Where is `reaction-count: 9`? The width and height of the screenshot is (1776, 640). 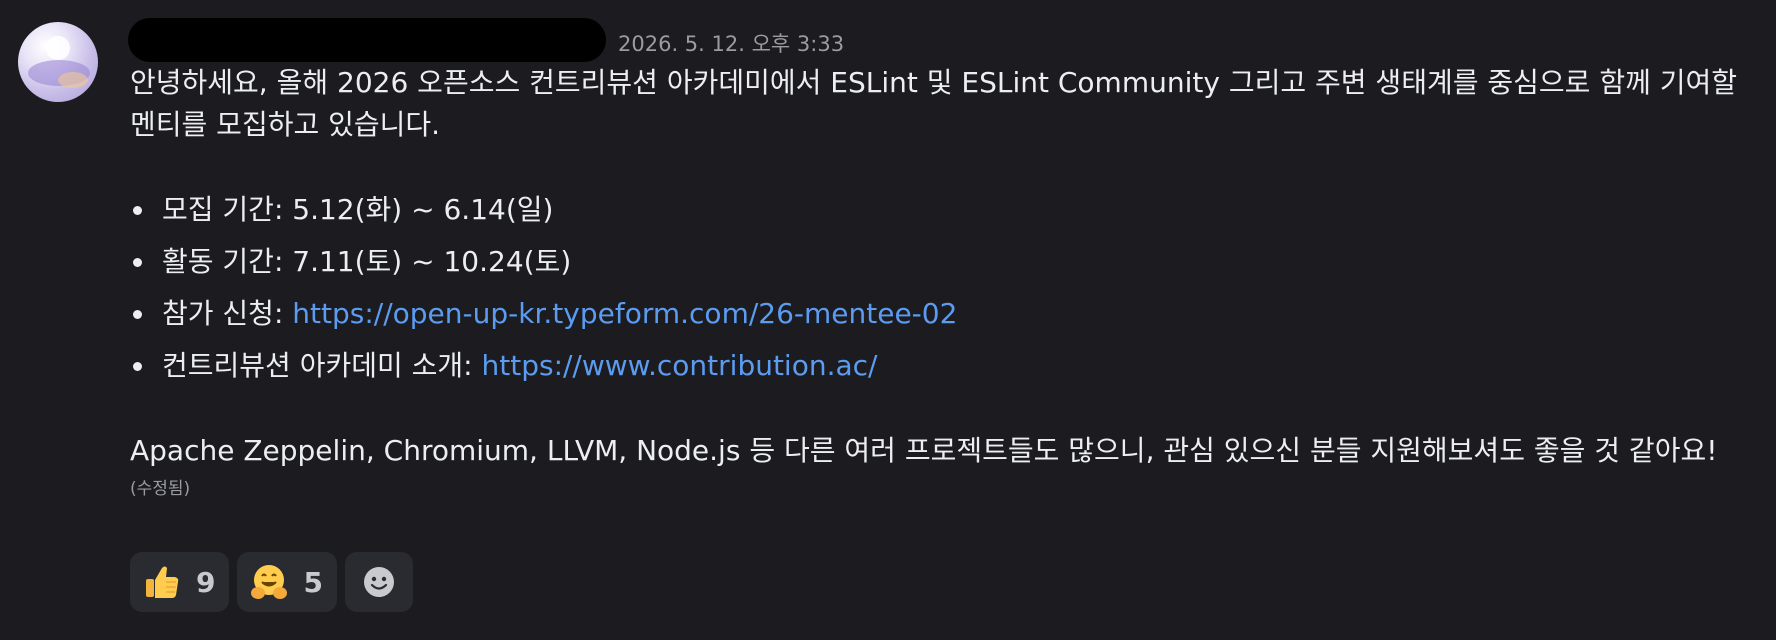 reaction-count: 9 is located at coordinates (206, 582).